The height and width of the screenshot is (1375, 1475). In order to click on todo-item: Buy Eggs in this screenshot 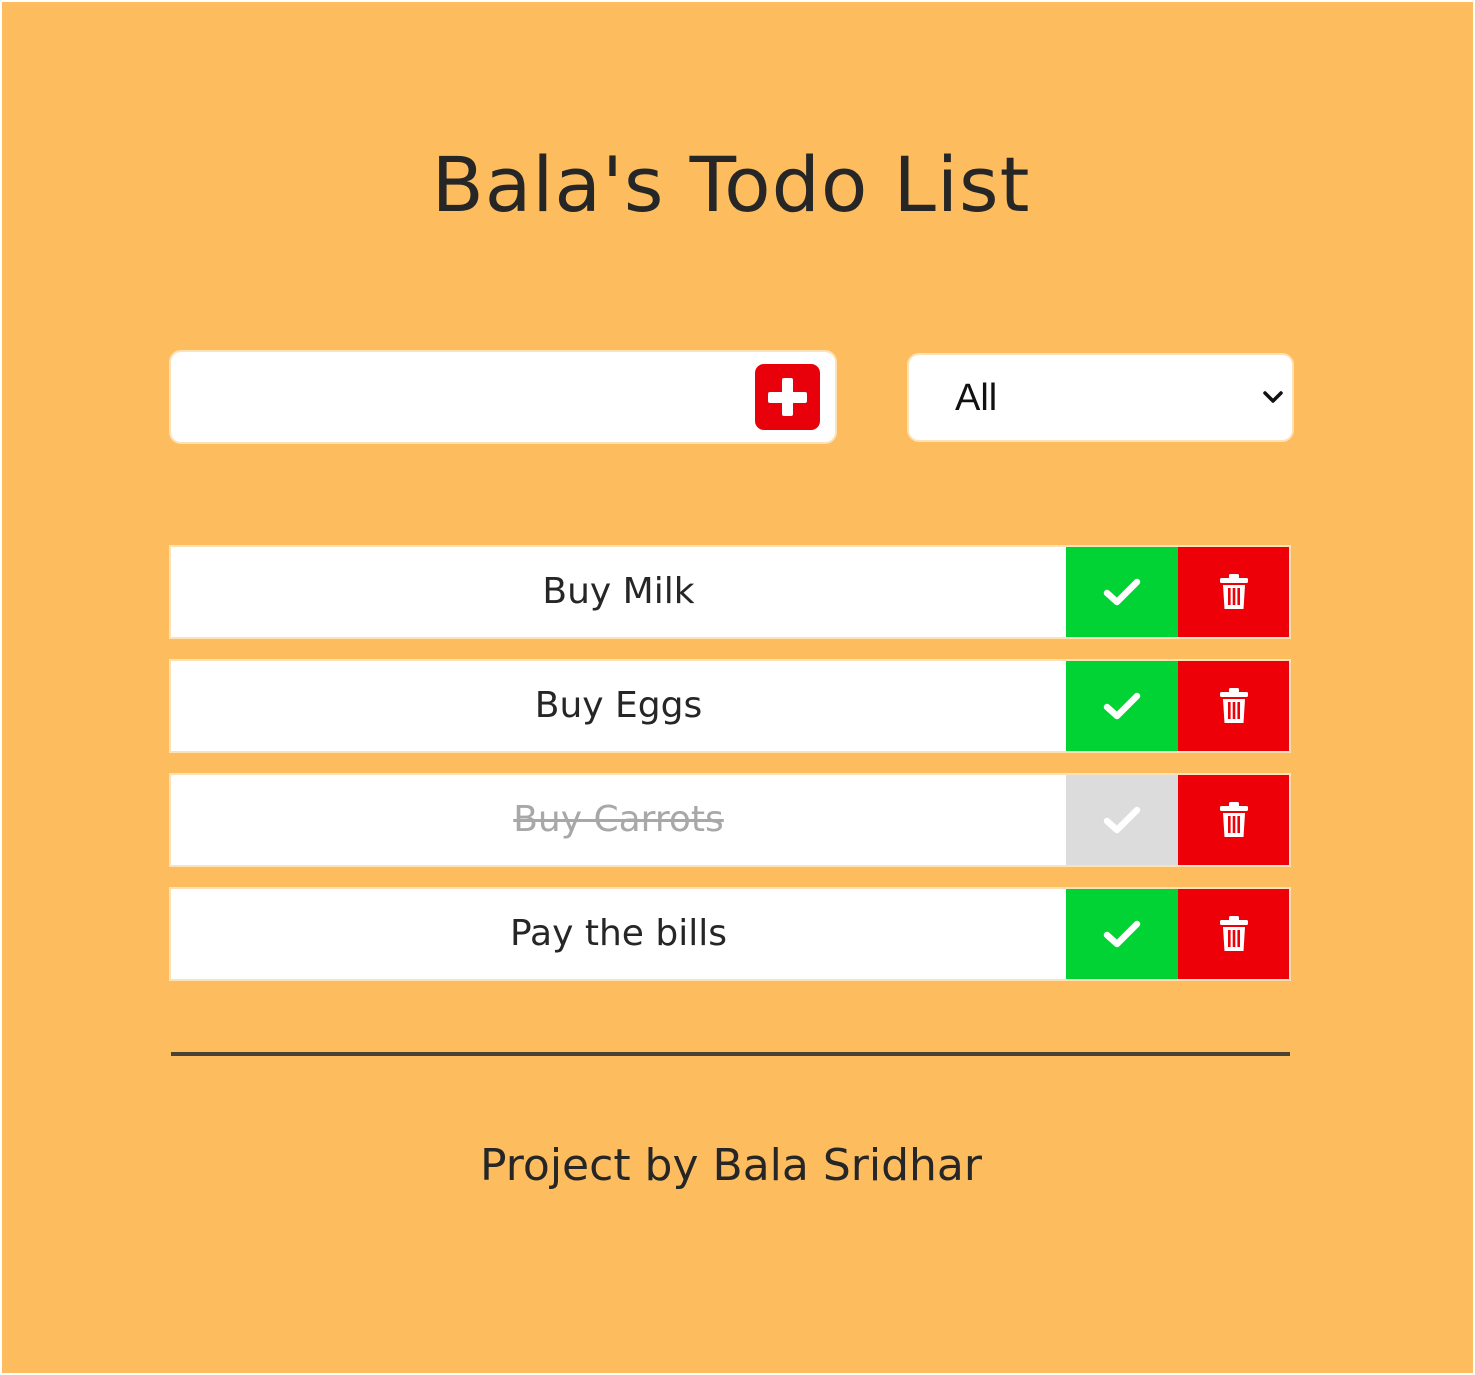, I will do `click(730, 706)`.